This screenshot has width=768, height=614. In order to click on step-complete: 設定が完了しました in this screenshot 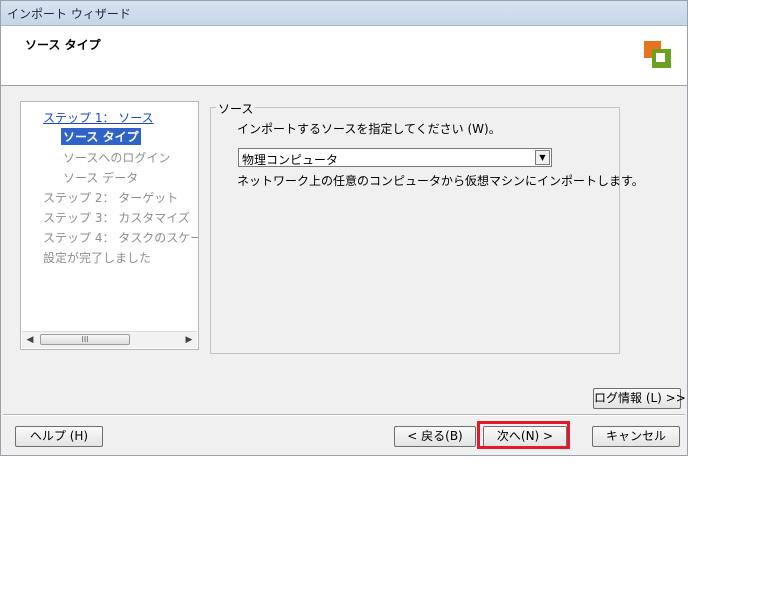, I will do `click(97, 258)`.